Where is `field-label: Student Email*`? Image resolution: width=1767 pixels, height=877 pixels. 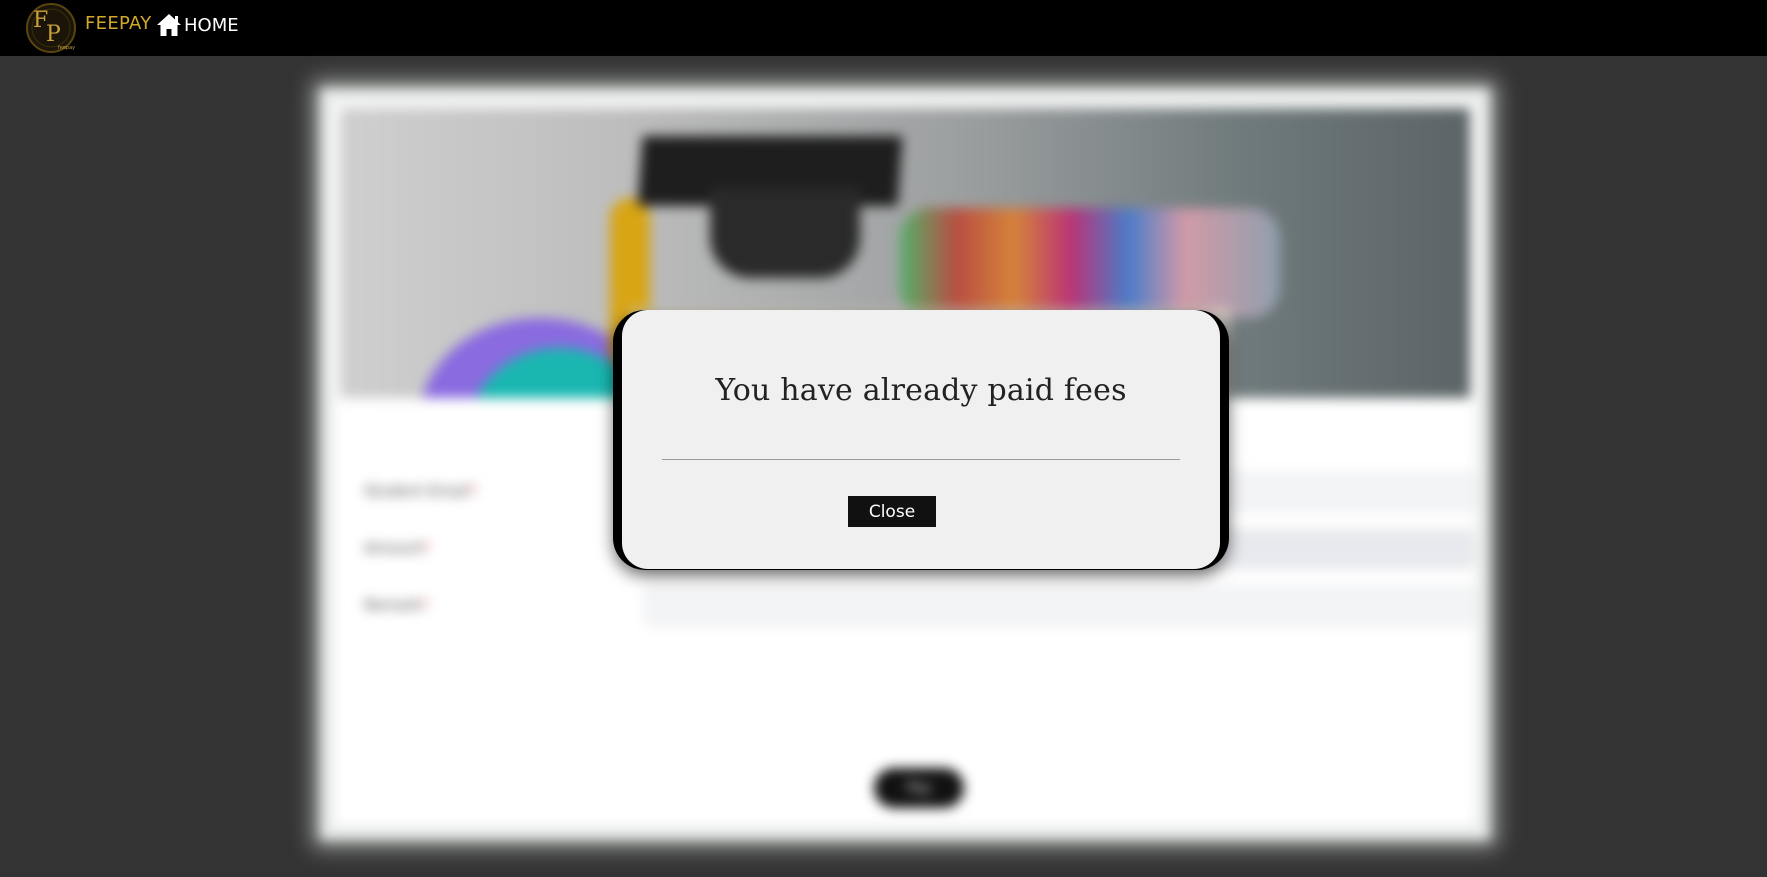
field-label: Student Email* is located at coordinates (420, 491).